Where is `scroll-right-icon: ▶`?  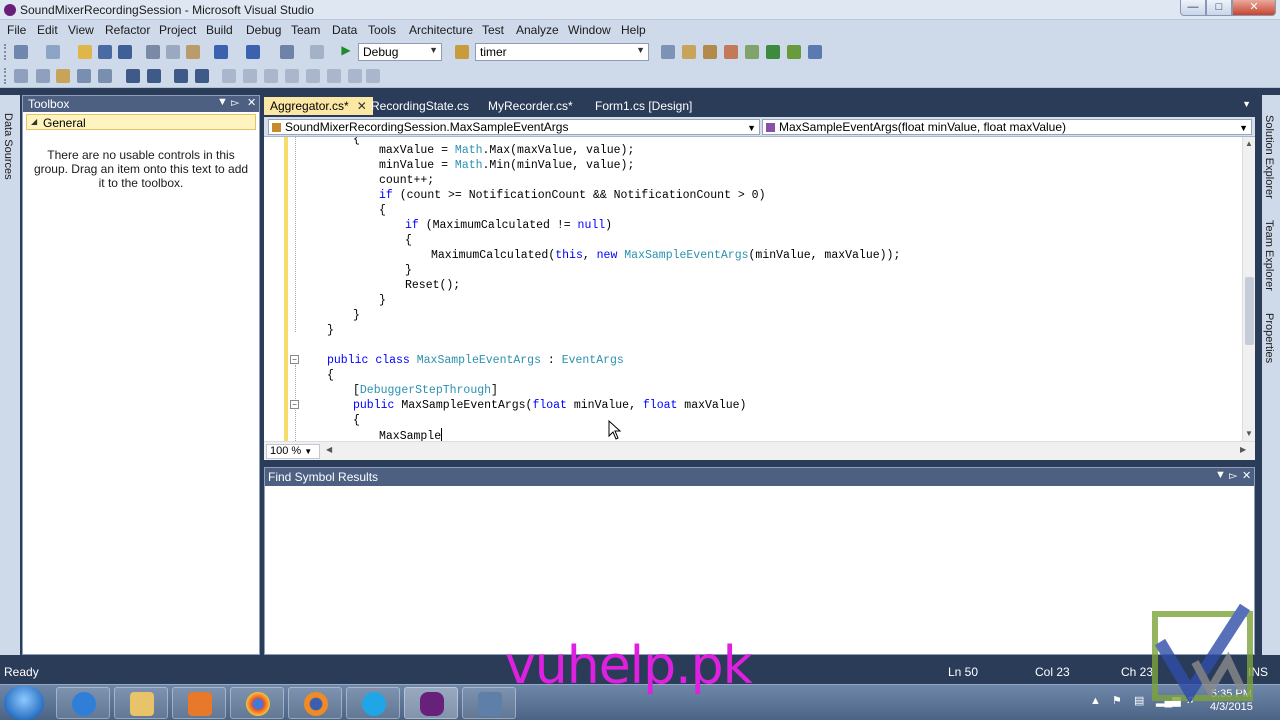
scroll-right-icon: ▶ is located at coordinates (1243, 449).